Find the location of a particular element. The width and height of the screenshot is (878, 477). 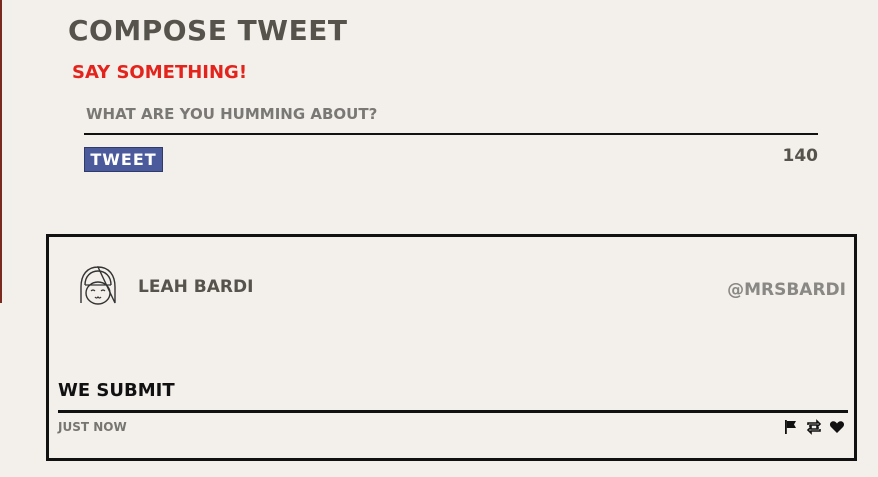

tweet-actions is located at coordinates (814, 427).